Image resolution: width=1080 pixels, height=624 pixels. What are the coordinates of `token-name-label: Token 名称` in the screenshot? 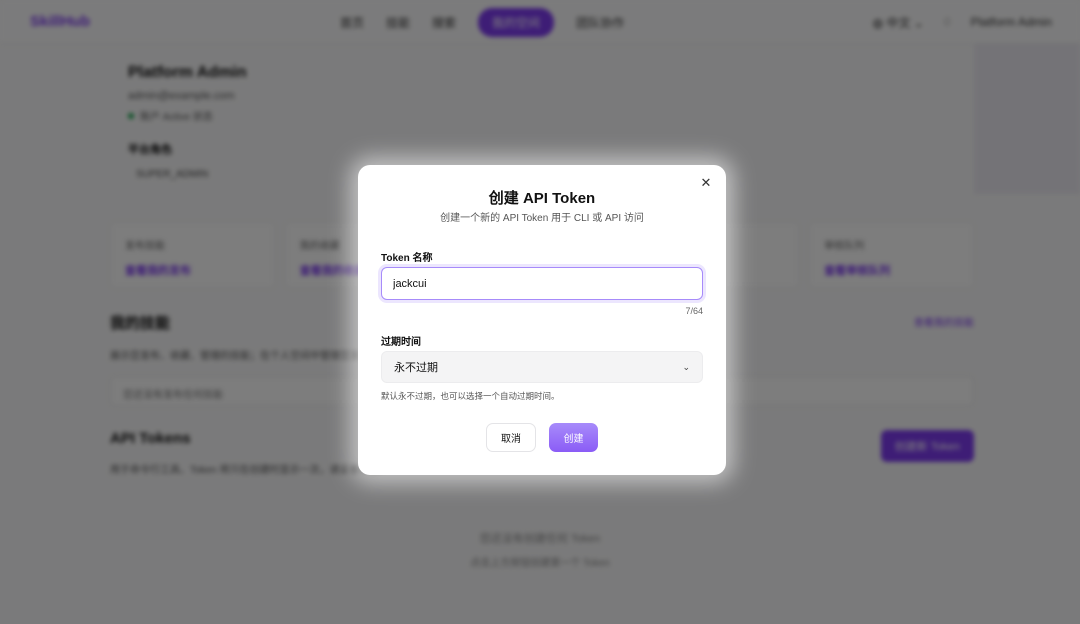 It's located at (407, 258).